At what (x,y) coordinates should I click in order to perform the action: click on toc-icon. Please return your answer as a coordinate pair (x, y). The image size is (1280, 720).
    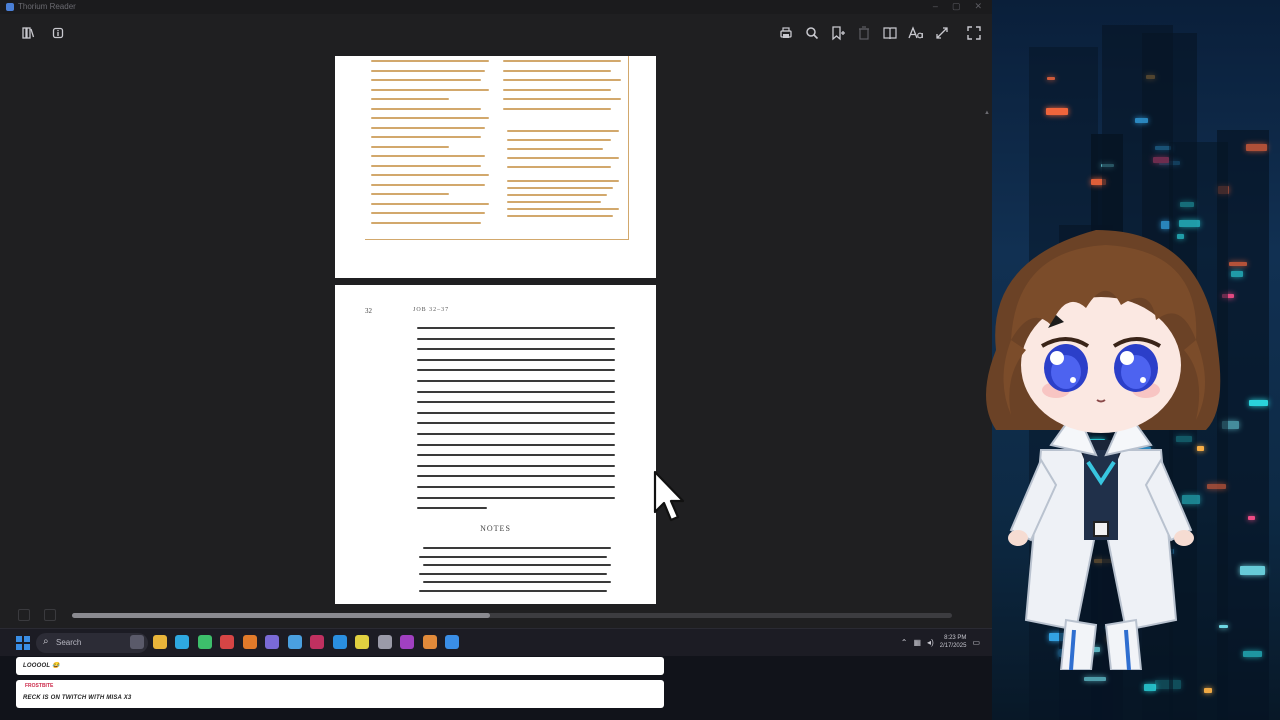
    Looking at the image, I should click on (890, 33).